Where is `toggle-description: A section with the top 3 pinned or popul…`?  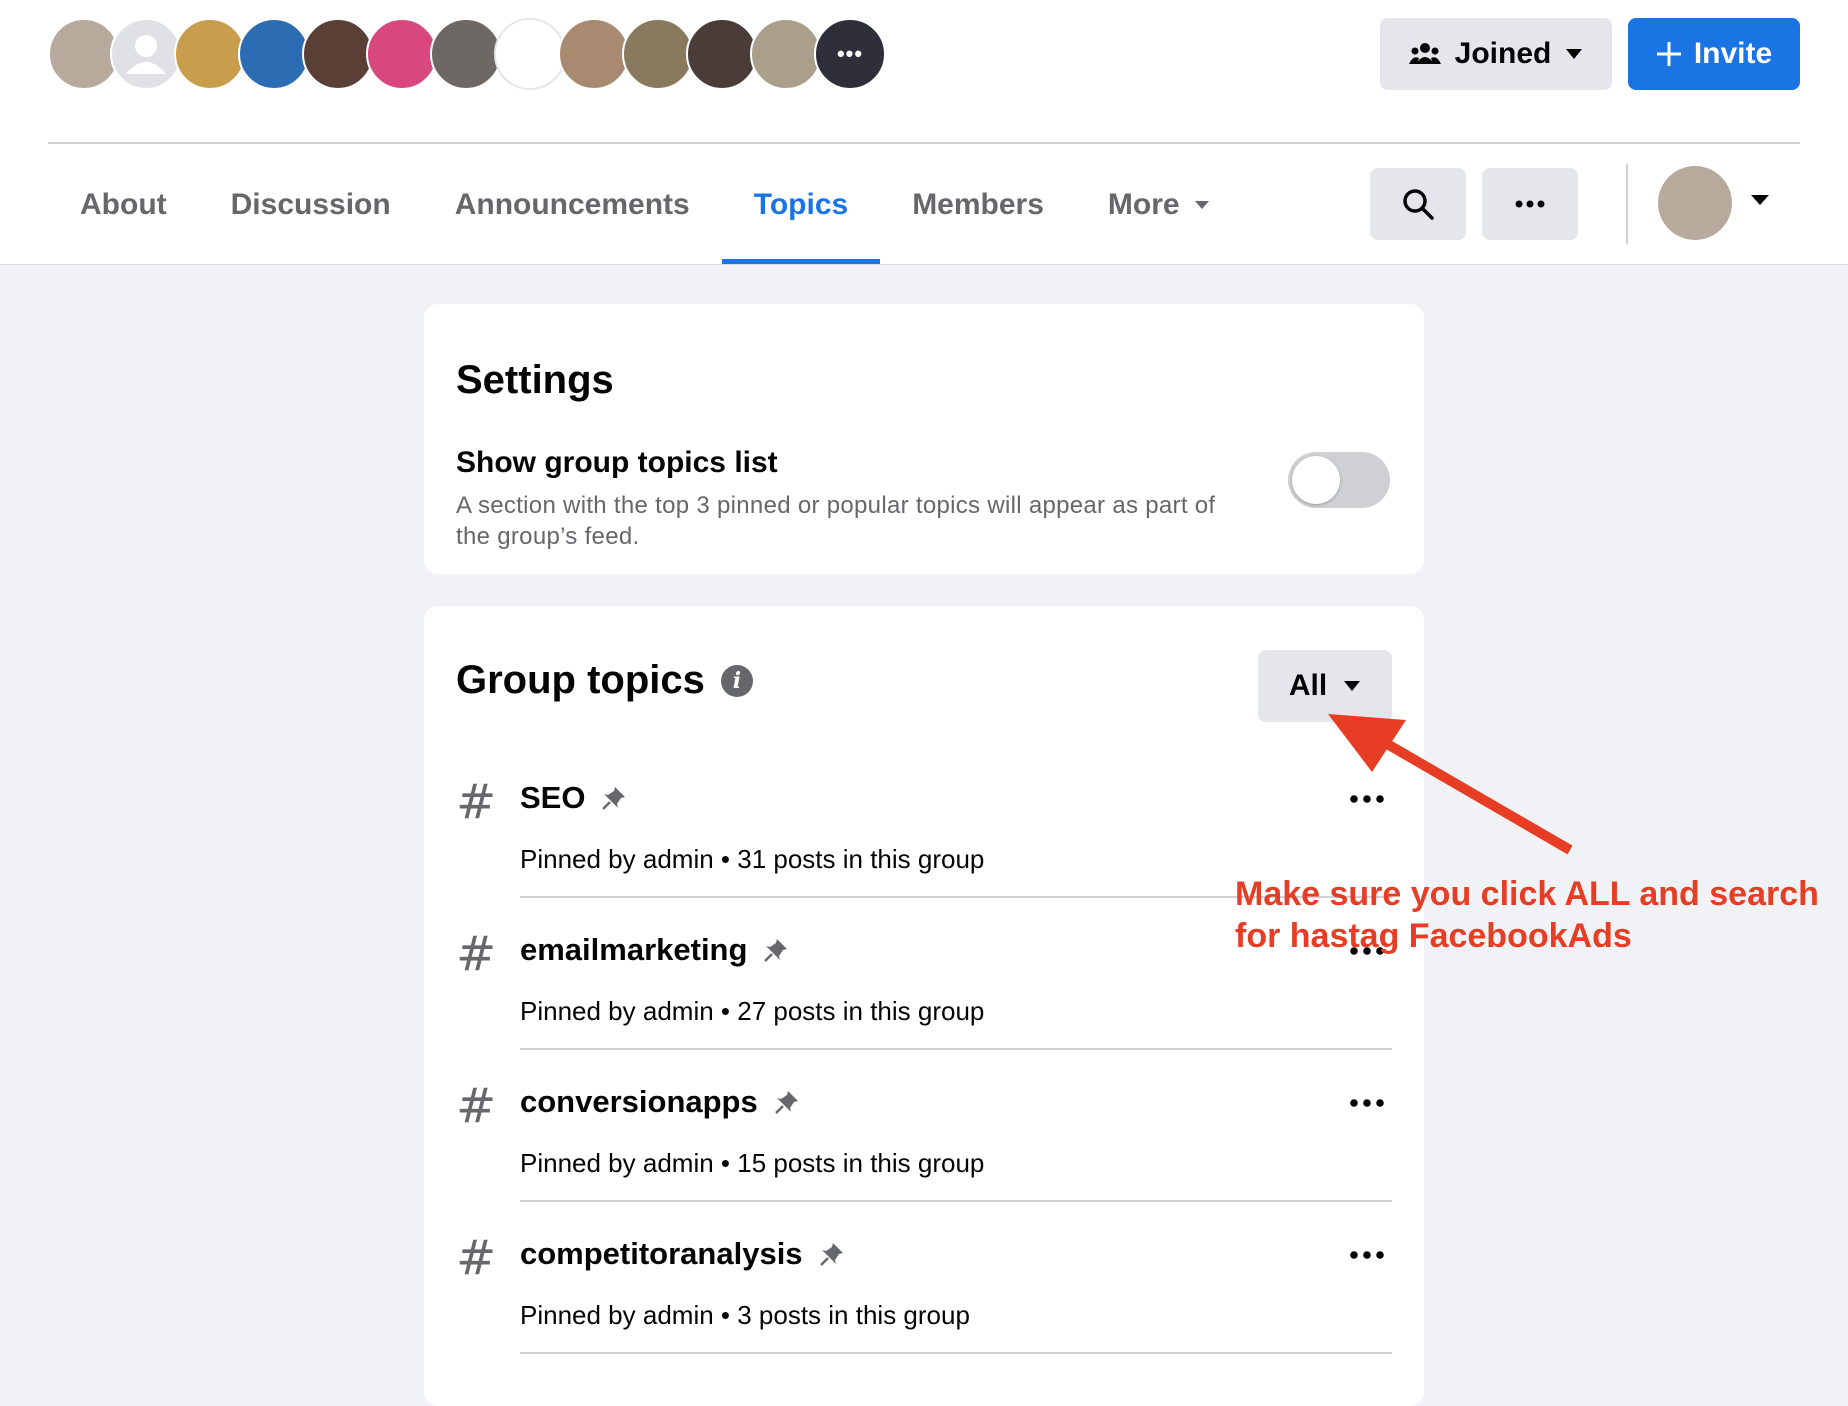 toggle-description: A section with the top 3 pinned or popul… is located at coordinates (836, 521).